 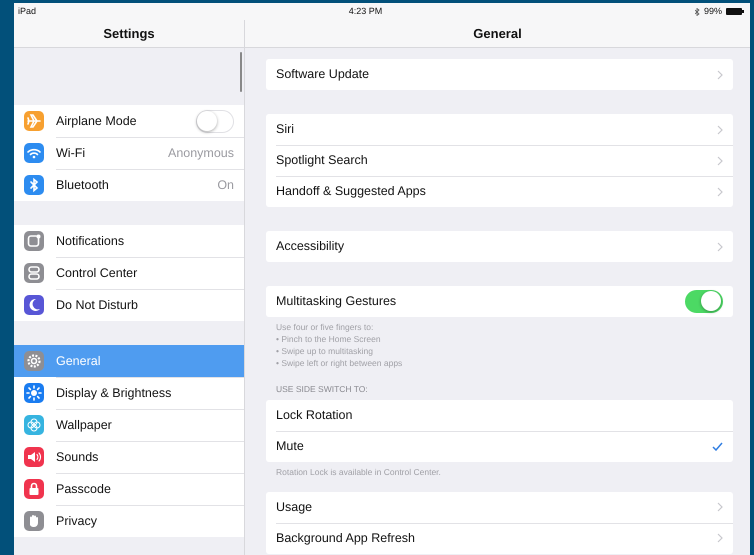 I want to click on row-label: Mute, so click(x=290, y=446).